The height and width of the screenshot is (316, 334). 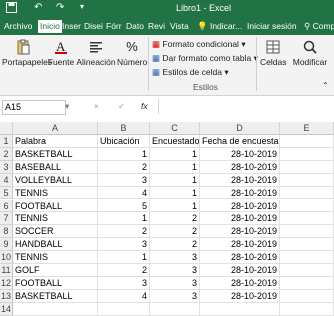 I want to click on tab-vista: Vista, so click(x=179, y=26).